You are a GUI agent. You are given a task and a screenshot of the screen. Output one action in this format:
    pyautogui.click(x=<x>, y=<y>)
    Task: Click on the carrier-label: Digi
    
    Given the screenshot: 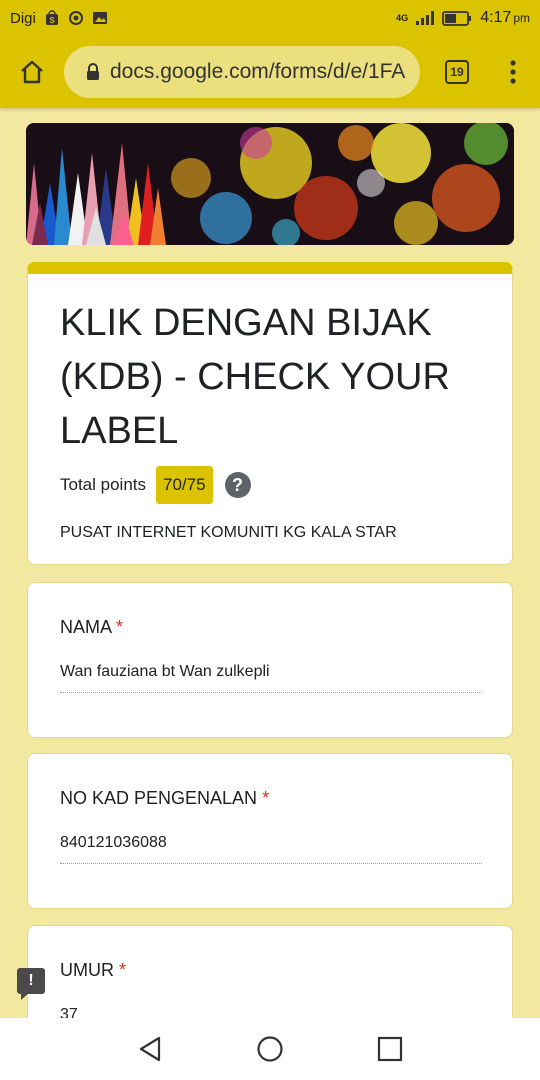 What is the action you would take?
    pyautogui.click(x=23, y=18)
    